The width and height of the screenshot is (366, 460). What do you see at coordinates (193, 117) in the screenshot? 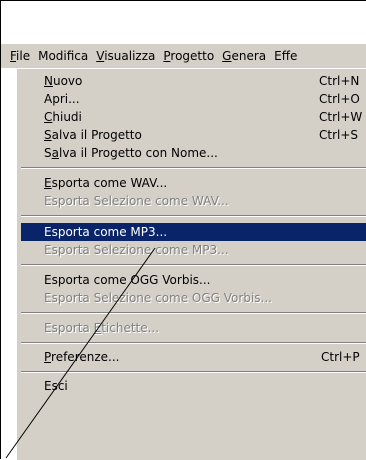
I see `menu-item-chiudi: Chiudi Ctrl+W` at bounding box center [193, 117].